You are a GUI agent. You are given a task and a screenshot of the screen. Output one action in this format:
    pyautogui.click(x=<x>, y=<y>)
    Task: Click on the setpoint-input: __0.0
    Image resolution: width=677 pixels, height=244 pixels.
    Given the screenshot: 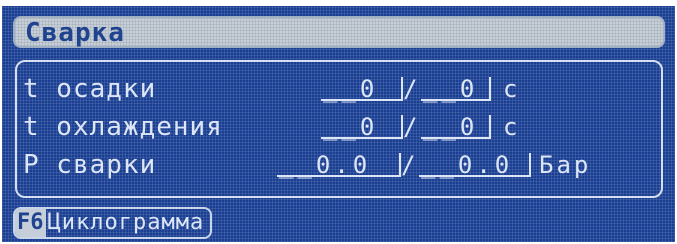 What is the action you would take?
    pyautogui.click(x=475, y=165)
    